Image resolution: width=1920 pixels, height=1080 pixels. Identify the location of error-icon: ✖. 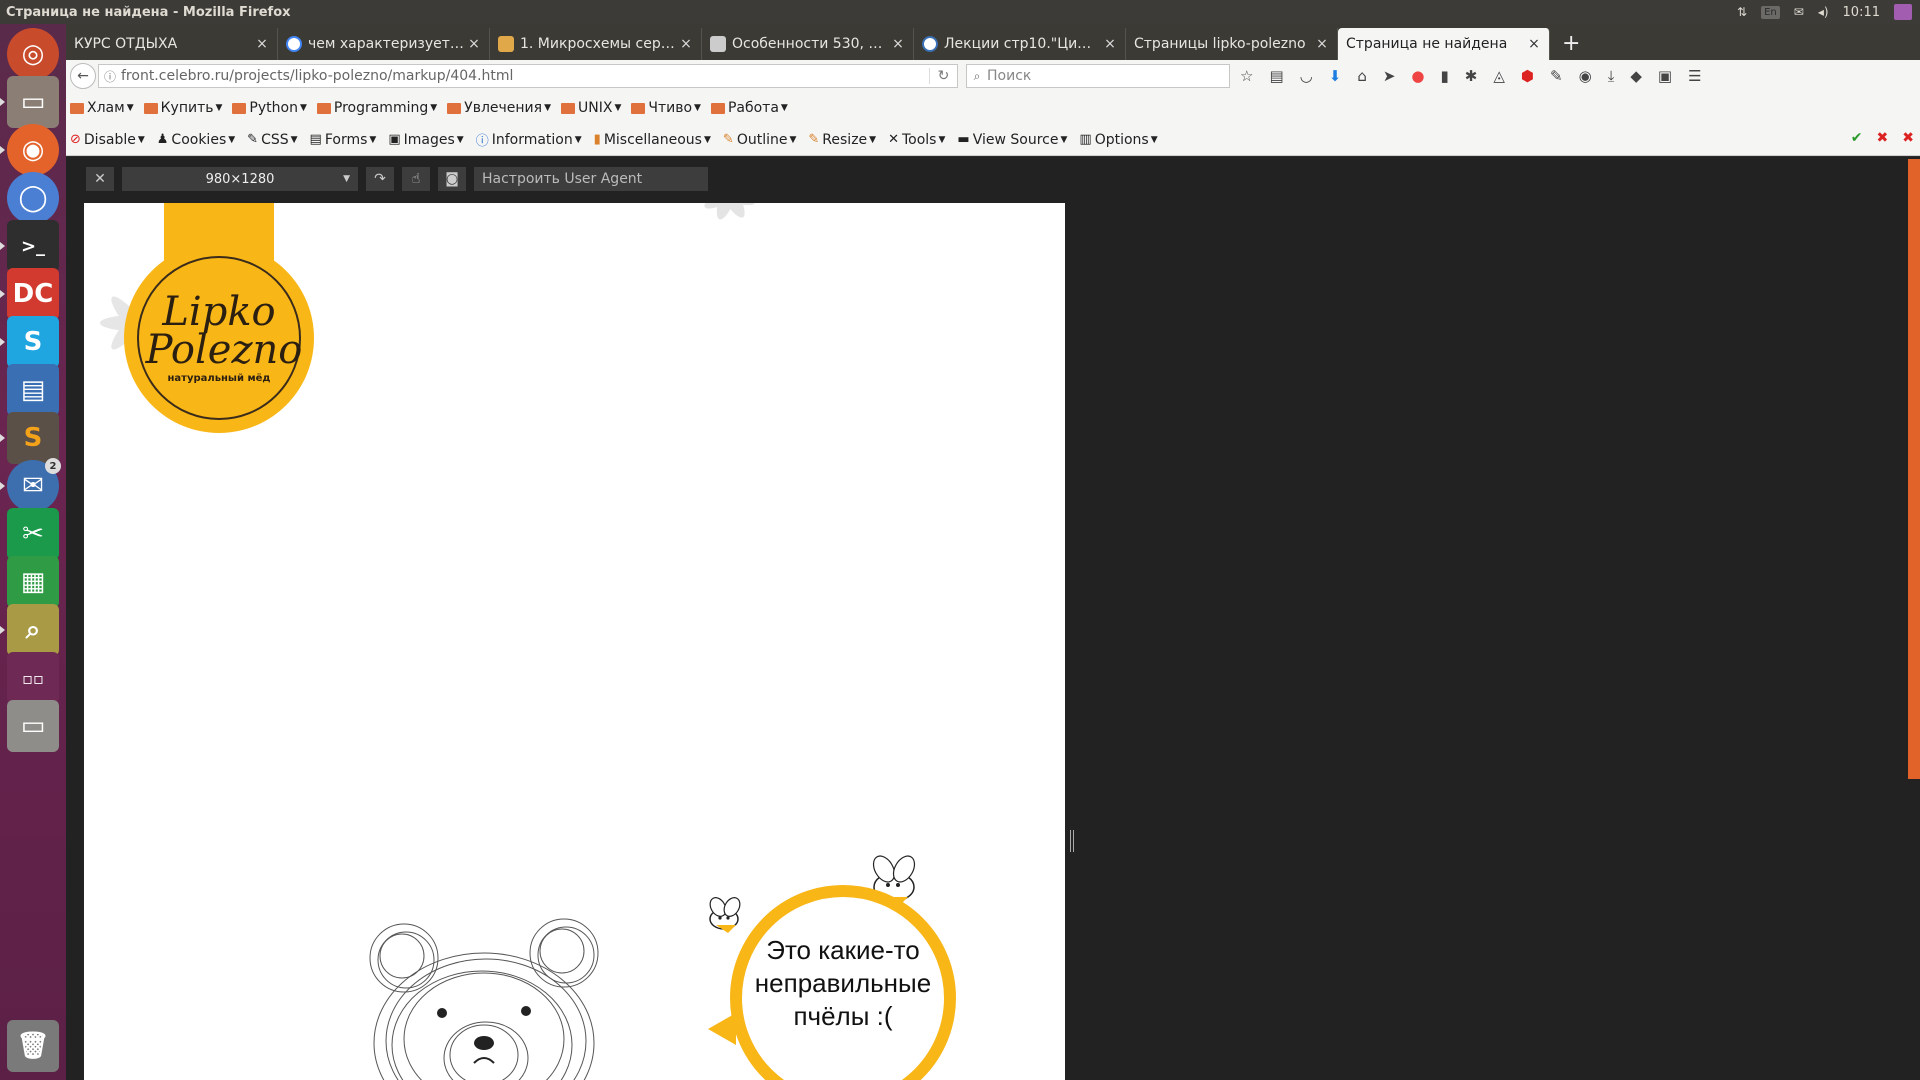
(1883, 138).